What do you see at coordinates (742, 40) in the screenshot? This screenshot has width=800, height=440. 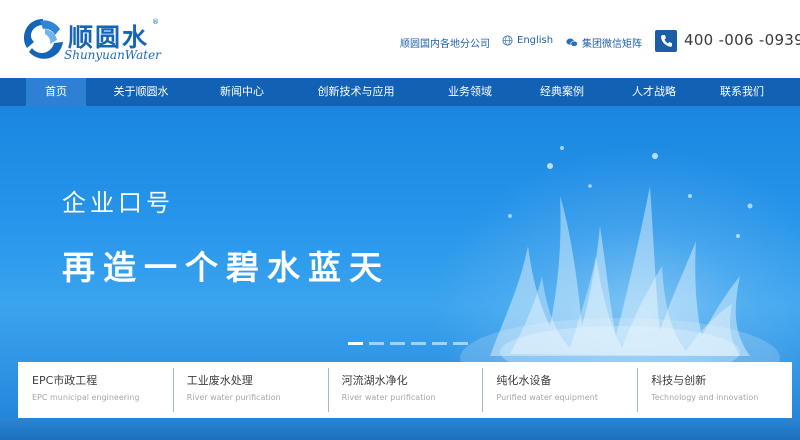 I see `hotline-number: 400 -006 -0939` at bounding box center [742, 40].